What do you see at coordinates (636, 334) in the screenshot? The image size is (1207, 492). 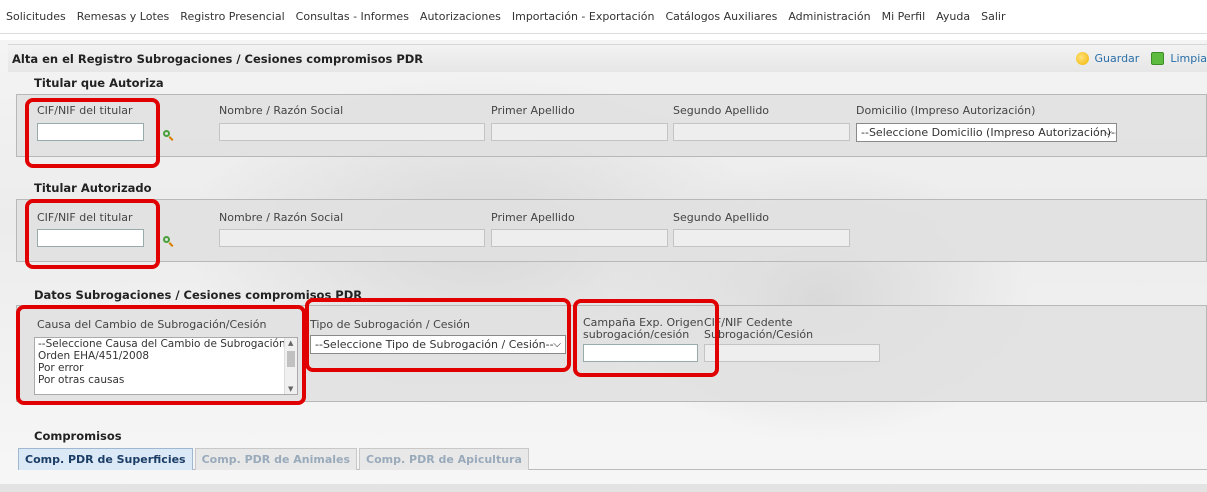 I see `campana-label-2: subrogación/cesión` at bounding box center [636, 334].